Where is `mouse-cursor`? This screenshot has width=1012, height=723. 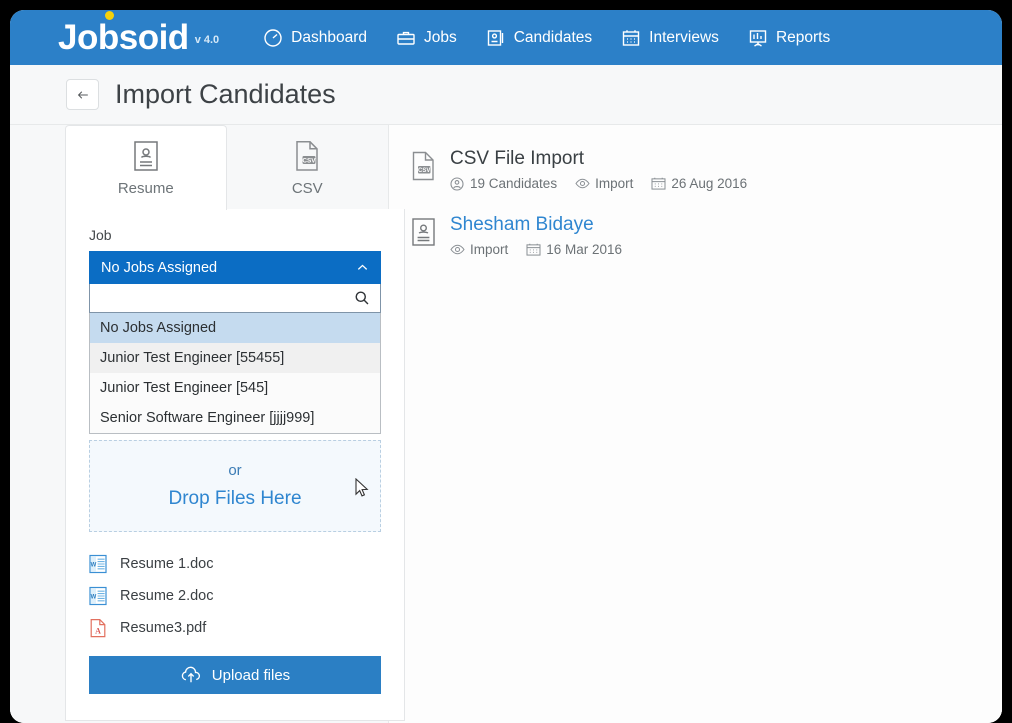
mouse-cursor is located at coordinates (363, 491).